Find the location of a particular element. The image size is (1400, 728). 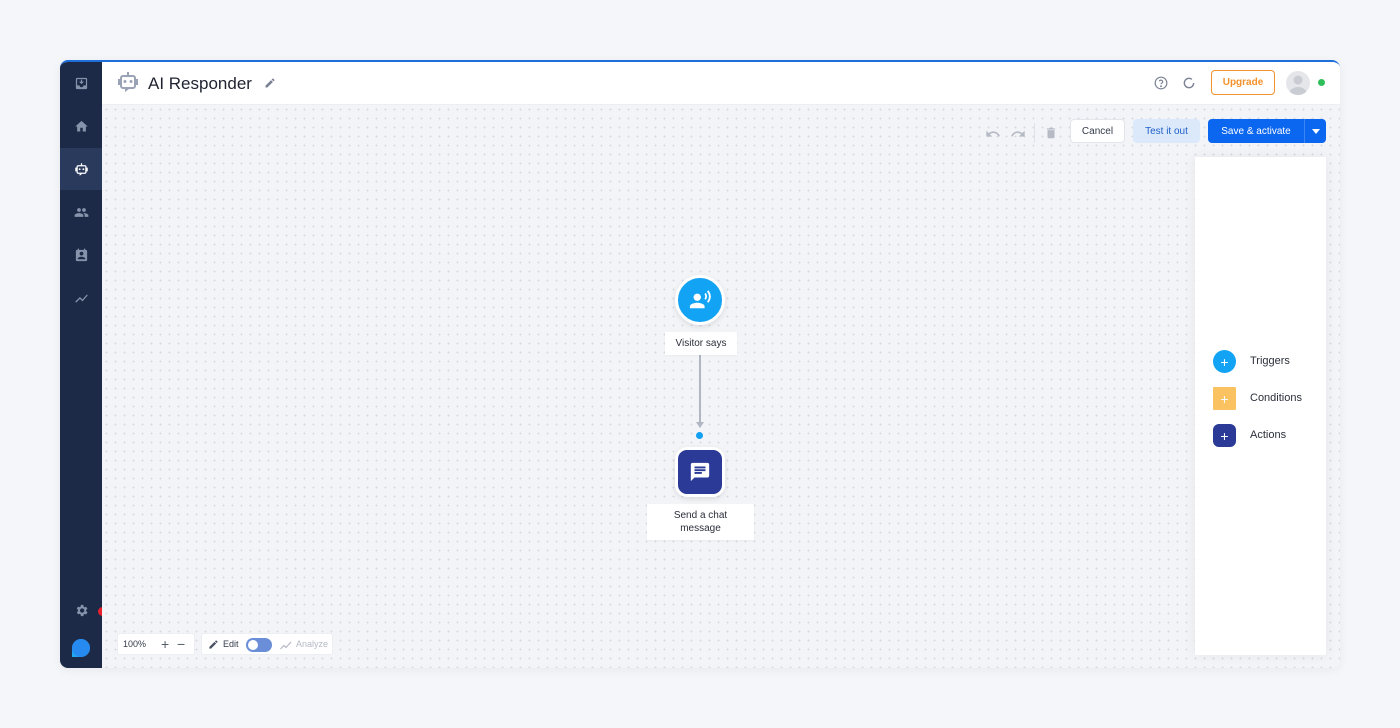

sidebar-item-contacts is located at coordinates (81, 255).